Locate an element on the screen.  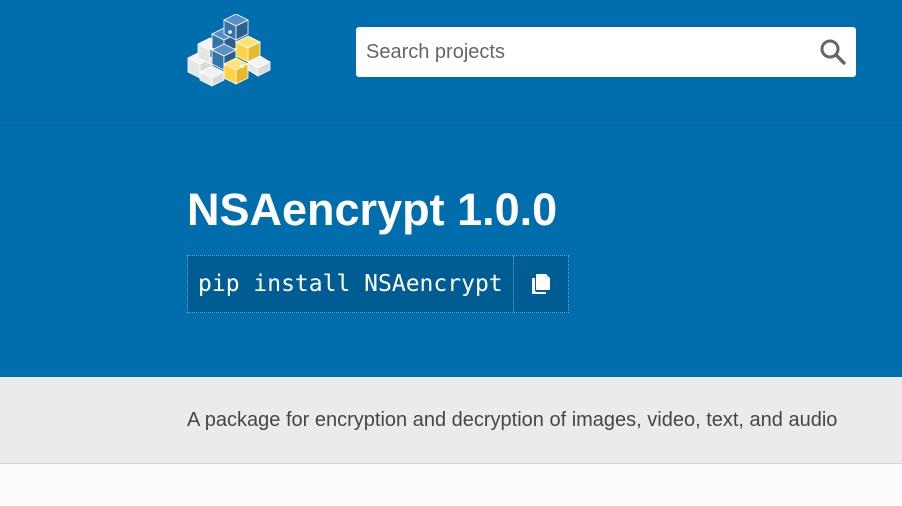
search-icon is located at coordinates (833, 52).